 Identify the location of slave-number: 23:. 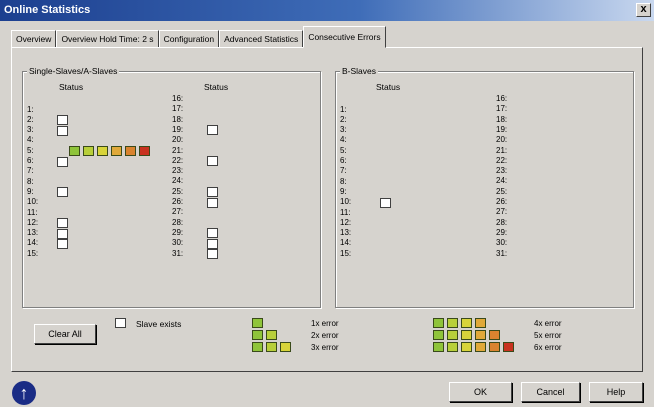
(502, 171).